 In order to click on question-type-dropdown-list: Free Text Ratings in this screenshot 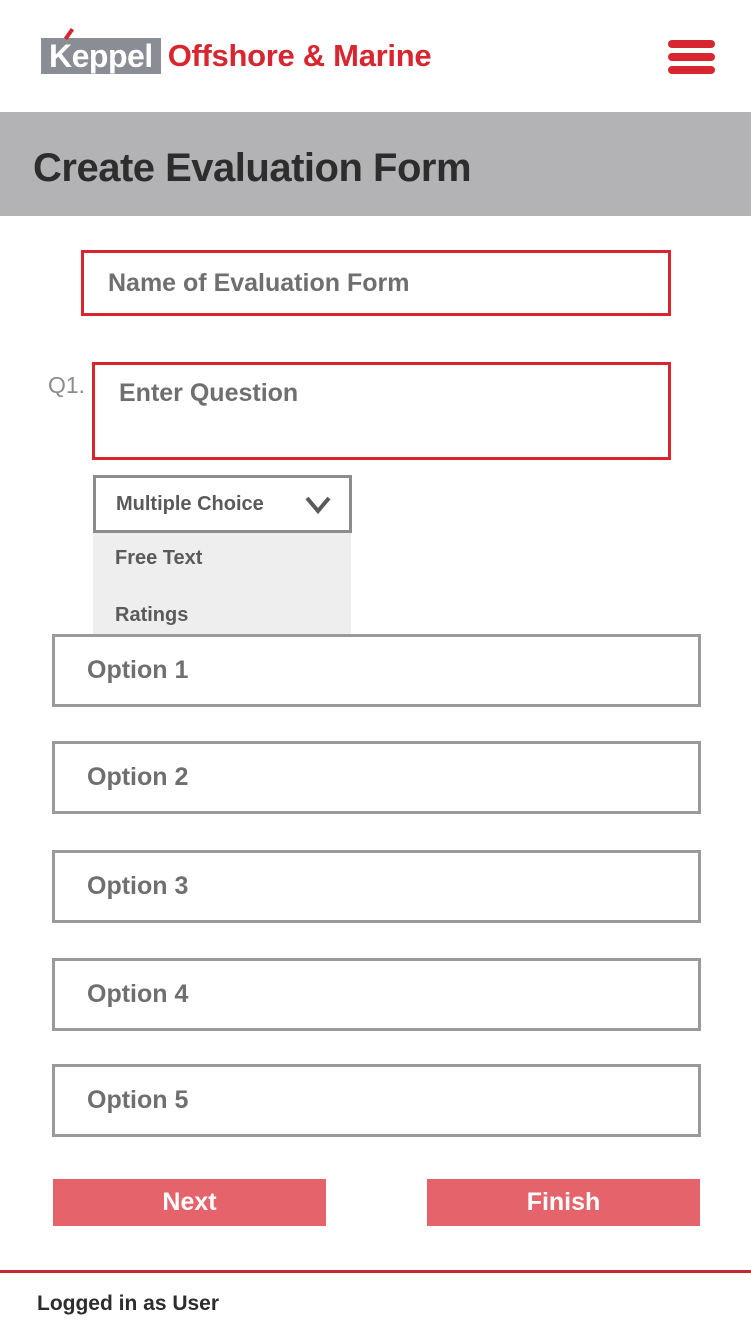, I will do `click(222, 590)`.